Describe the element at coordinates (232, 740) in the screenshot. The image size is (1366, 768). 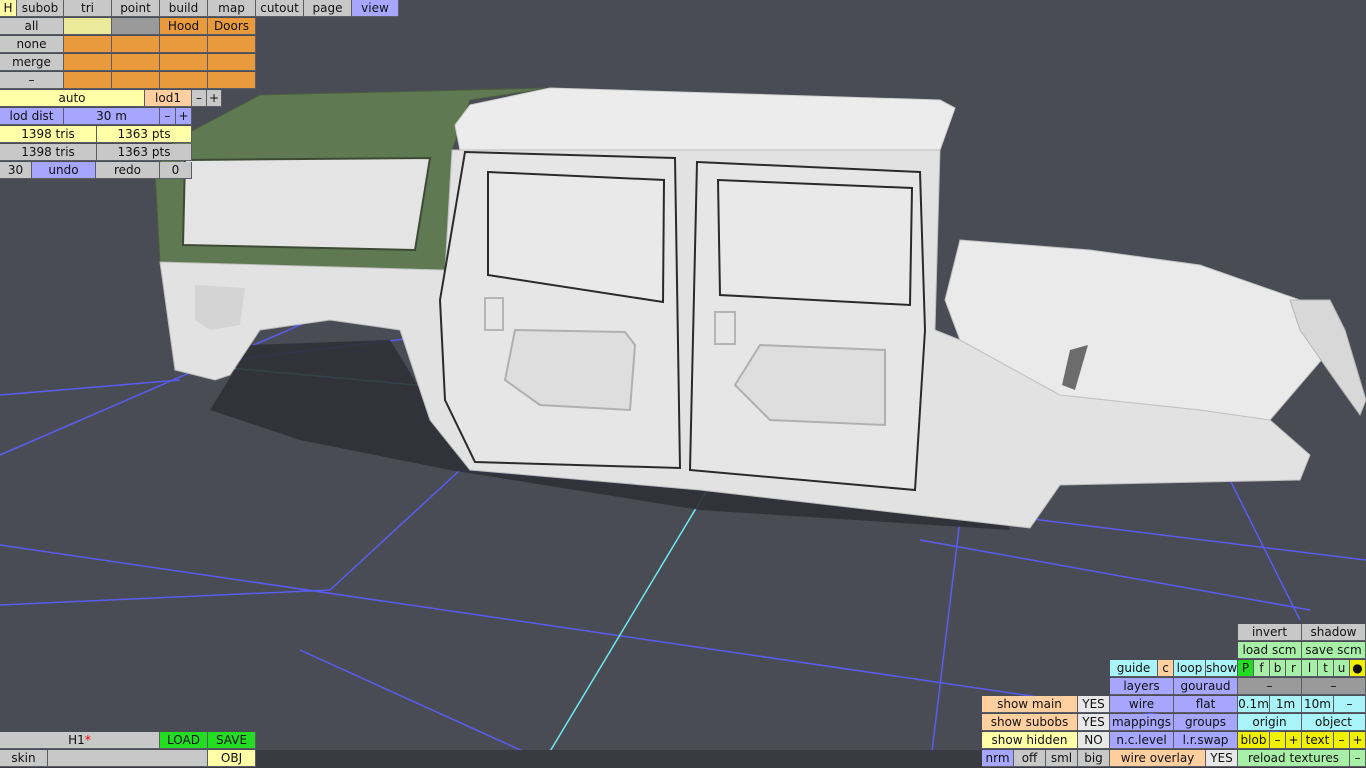
I see `save-button: SAVE` at that location.